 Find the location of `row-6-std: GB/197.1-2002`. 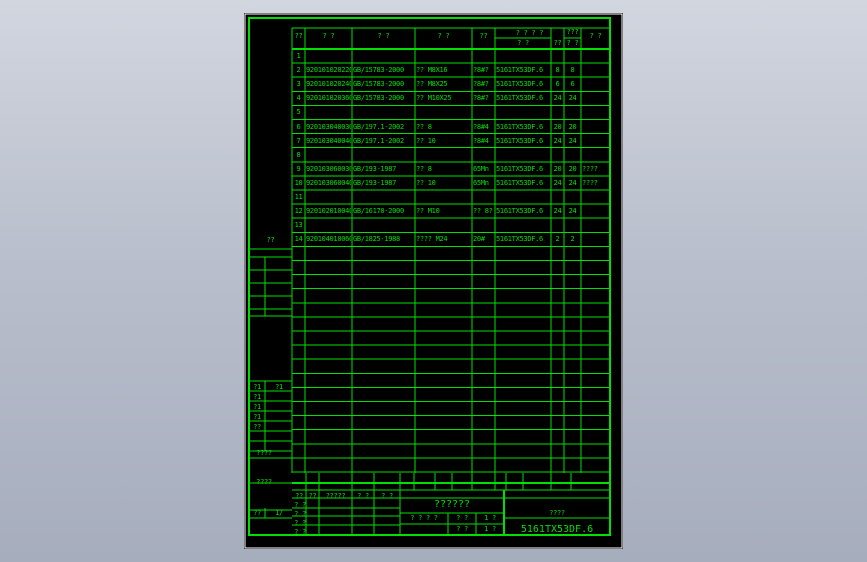

row-6-std: GB/197.1-2002 is located at coordinates (378, 126).